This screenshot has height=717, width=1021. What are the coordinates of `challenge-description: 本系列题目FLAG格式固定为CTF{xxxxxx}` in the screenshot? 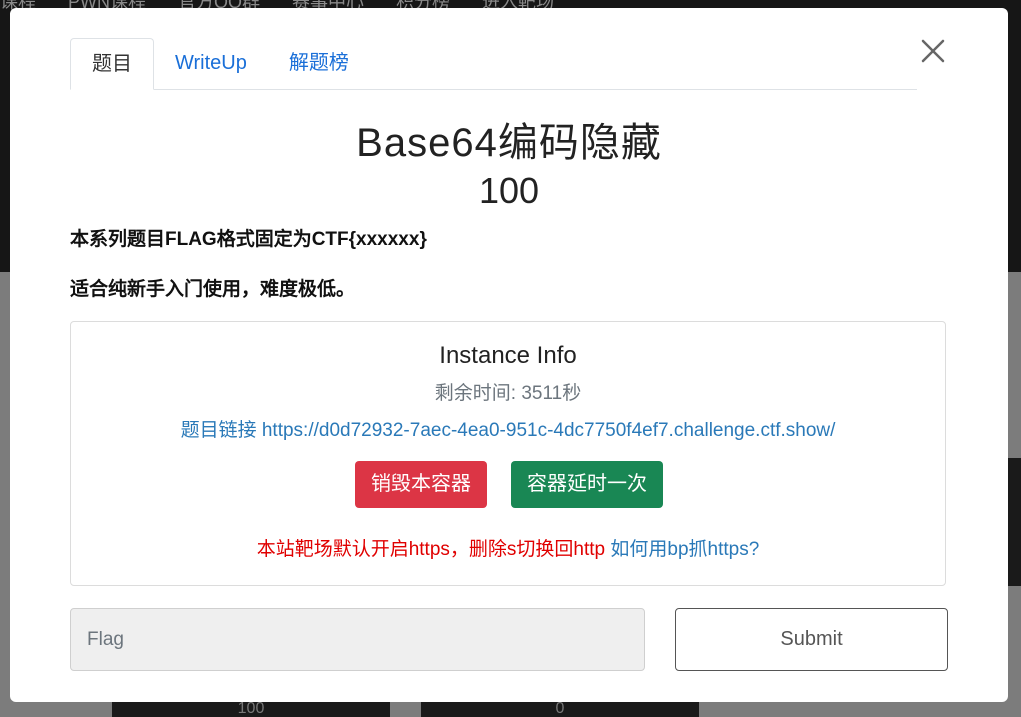 It's located at (248, 239).